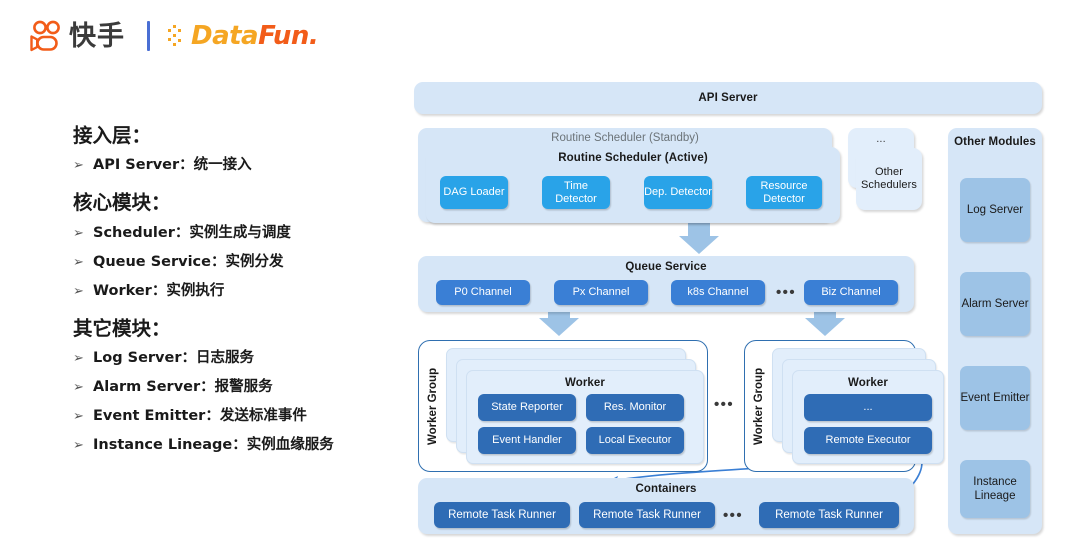 Image resolution: width=1080 pixels, height=541 pixels. Describe the element at coordinates (678, 192) in the screenshot. I see `stage-dep-detector: Dep. Detector` at that location.